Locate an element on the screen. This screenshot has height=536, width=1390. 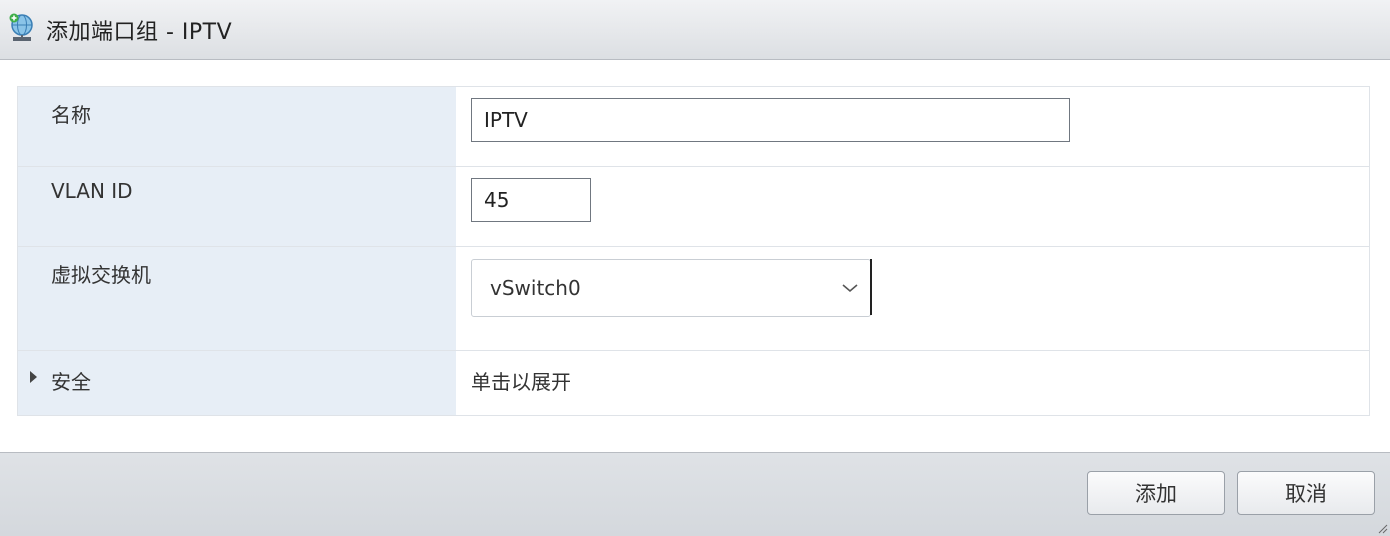
dialog-title: 添加端口组 - IPTV is located at coordinates (139, 32).